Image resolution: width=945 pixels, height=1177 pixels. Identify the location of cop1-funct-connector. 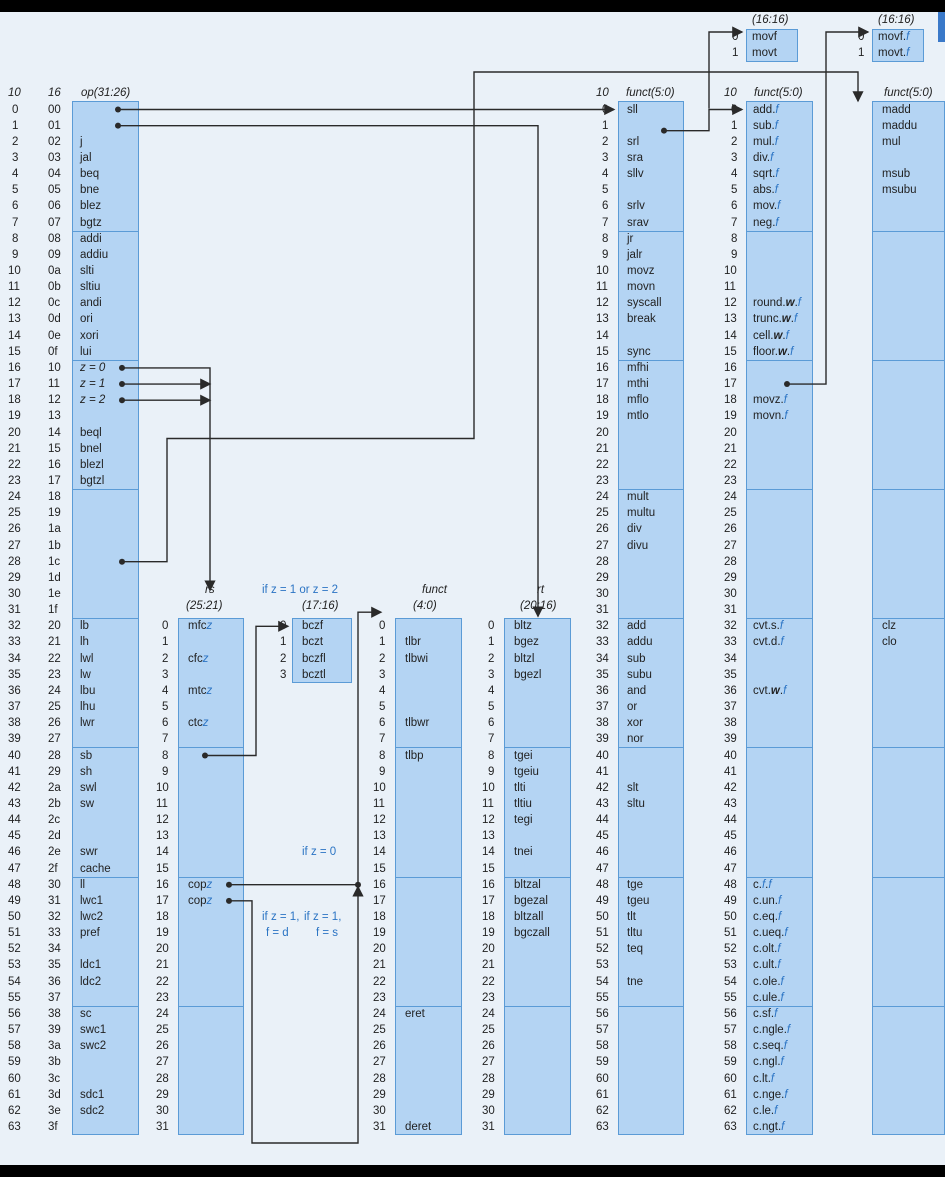
(296, 1014).